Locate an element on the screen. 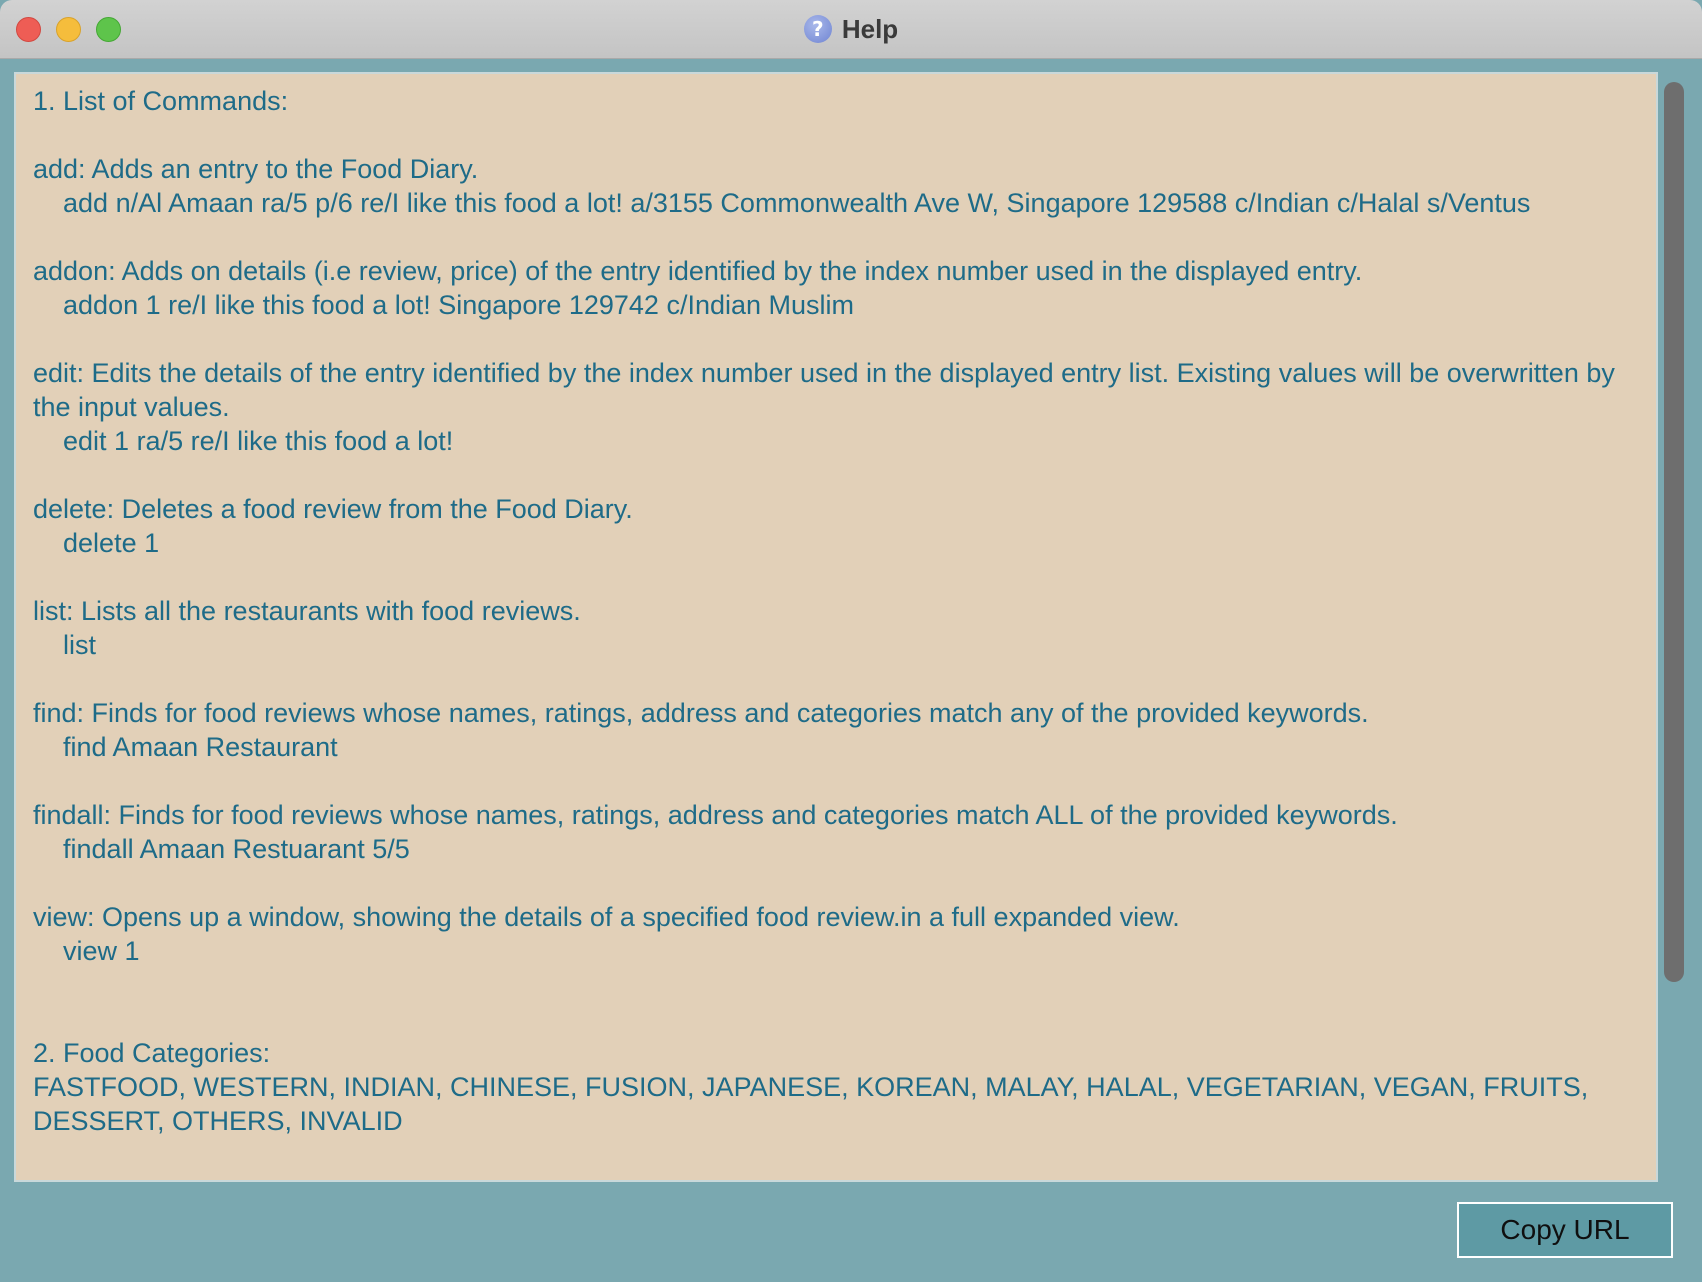 This screenshot has width=1702, height=1282. title-group: ? Help is located at coordinates (851, 29).